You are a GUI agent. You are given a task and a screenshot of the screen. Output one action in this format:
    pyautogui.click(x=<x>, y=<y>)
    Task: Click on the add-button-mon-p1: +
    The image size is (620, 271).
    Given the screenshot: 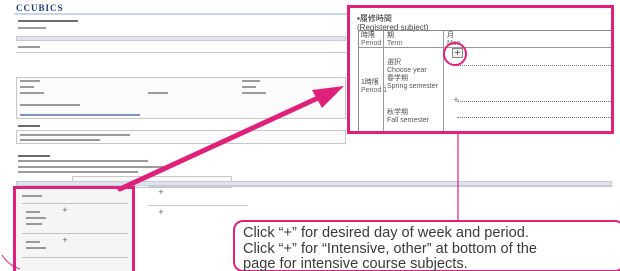 What is the action you would take?
    pyautogui.click(x=161, y=192)
    